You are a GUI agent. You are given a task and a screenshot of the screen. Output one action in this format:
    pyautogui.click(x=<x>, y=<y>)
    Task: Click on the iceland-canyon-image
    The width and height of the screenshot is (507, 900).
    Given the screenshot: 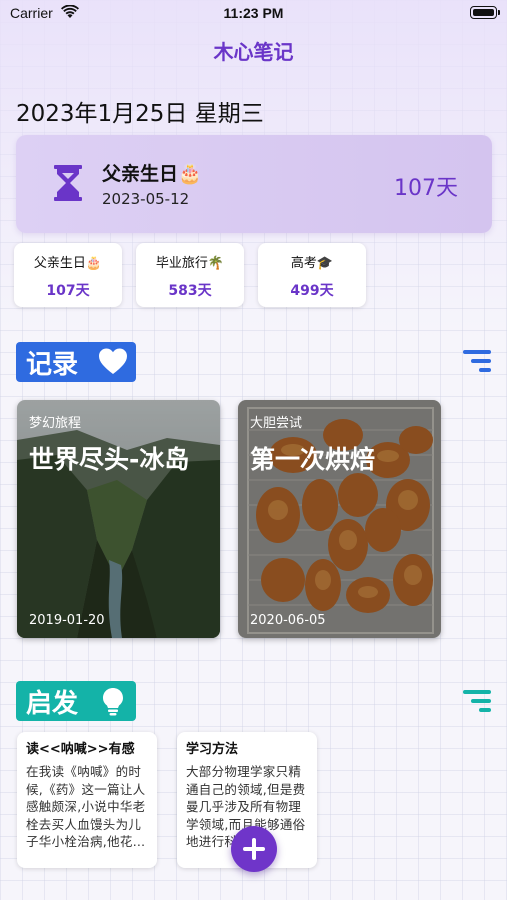 What is the action you would take?
    pyautogui.click(x=118, y=519)
    